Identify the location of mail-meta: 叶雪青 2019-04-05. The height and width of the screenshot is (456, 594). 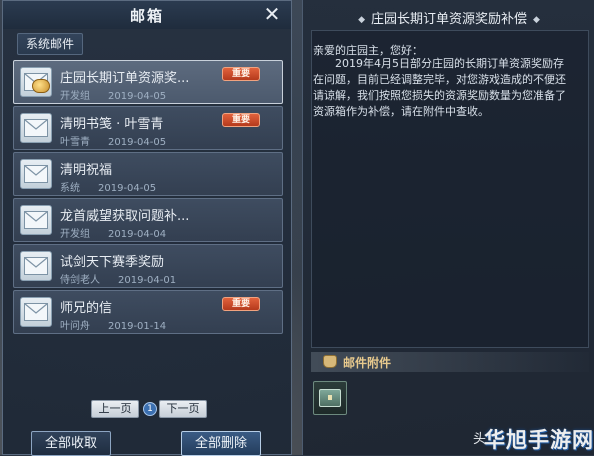
(113, 140).